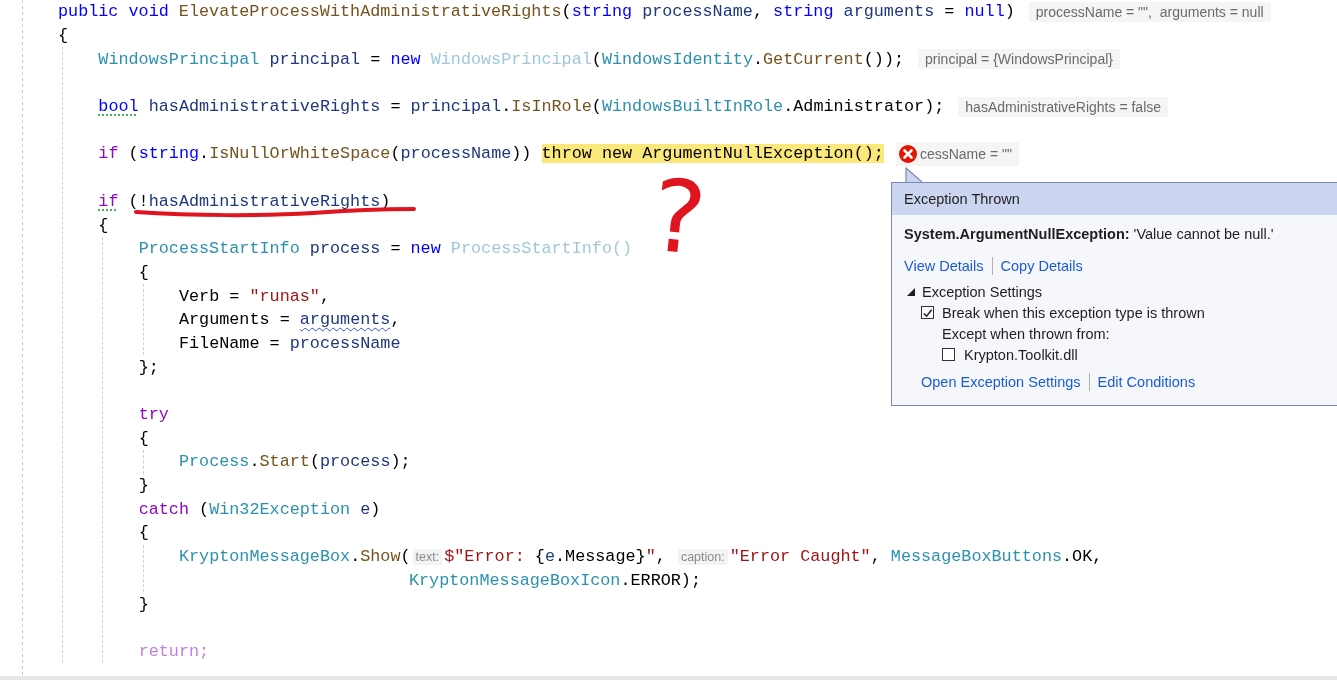 The image size is (1337, 680). Describe the element at coordinates (1001, 382) in the screenshot. I see `popup-link: Open Exception Settings` at that location.